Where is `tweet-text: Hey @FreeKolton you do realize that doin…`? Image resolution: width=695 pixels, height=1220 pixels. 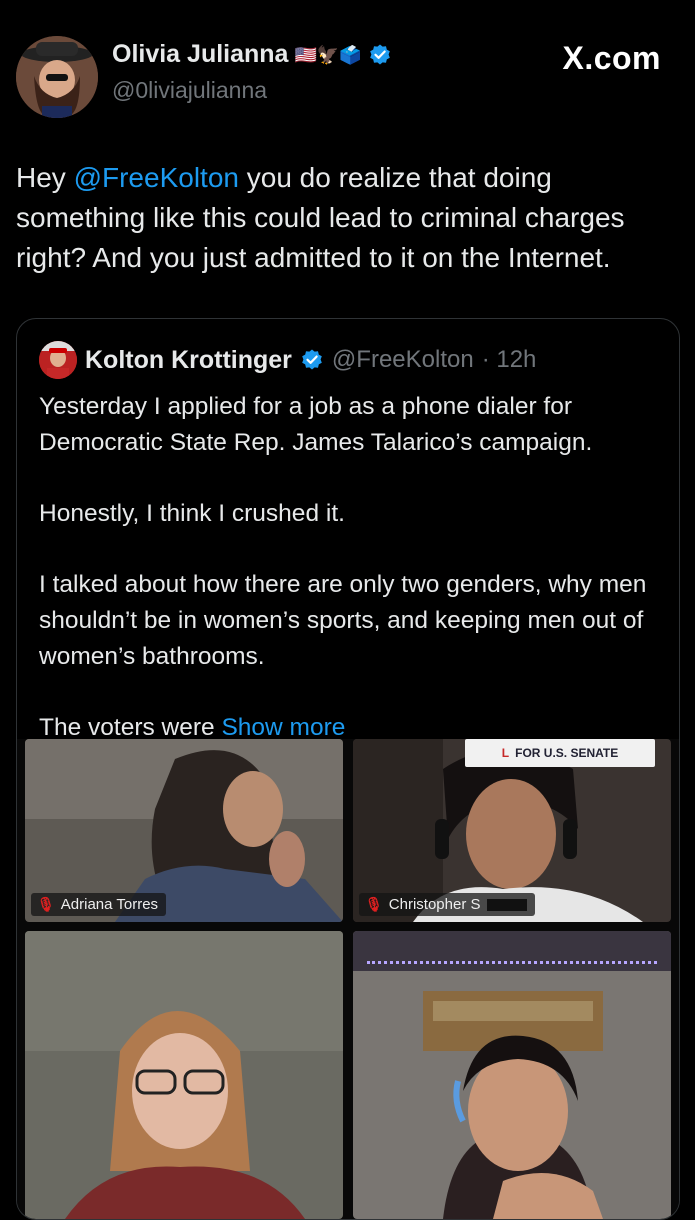 tweet-text: Hey @FreeKolton you do realize that doin… is located at coordinates (348, 218).